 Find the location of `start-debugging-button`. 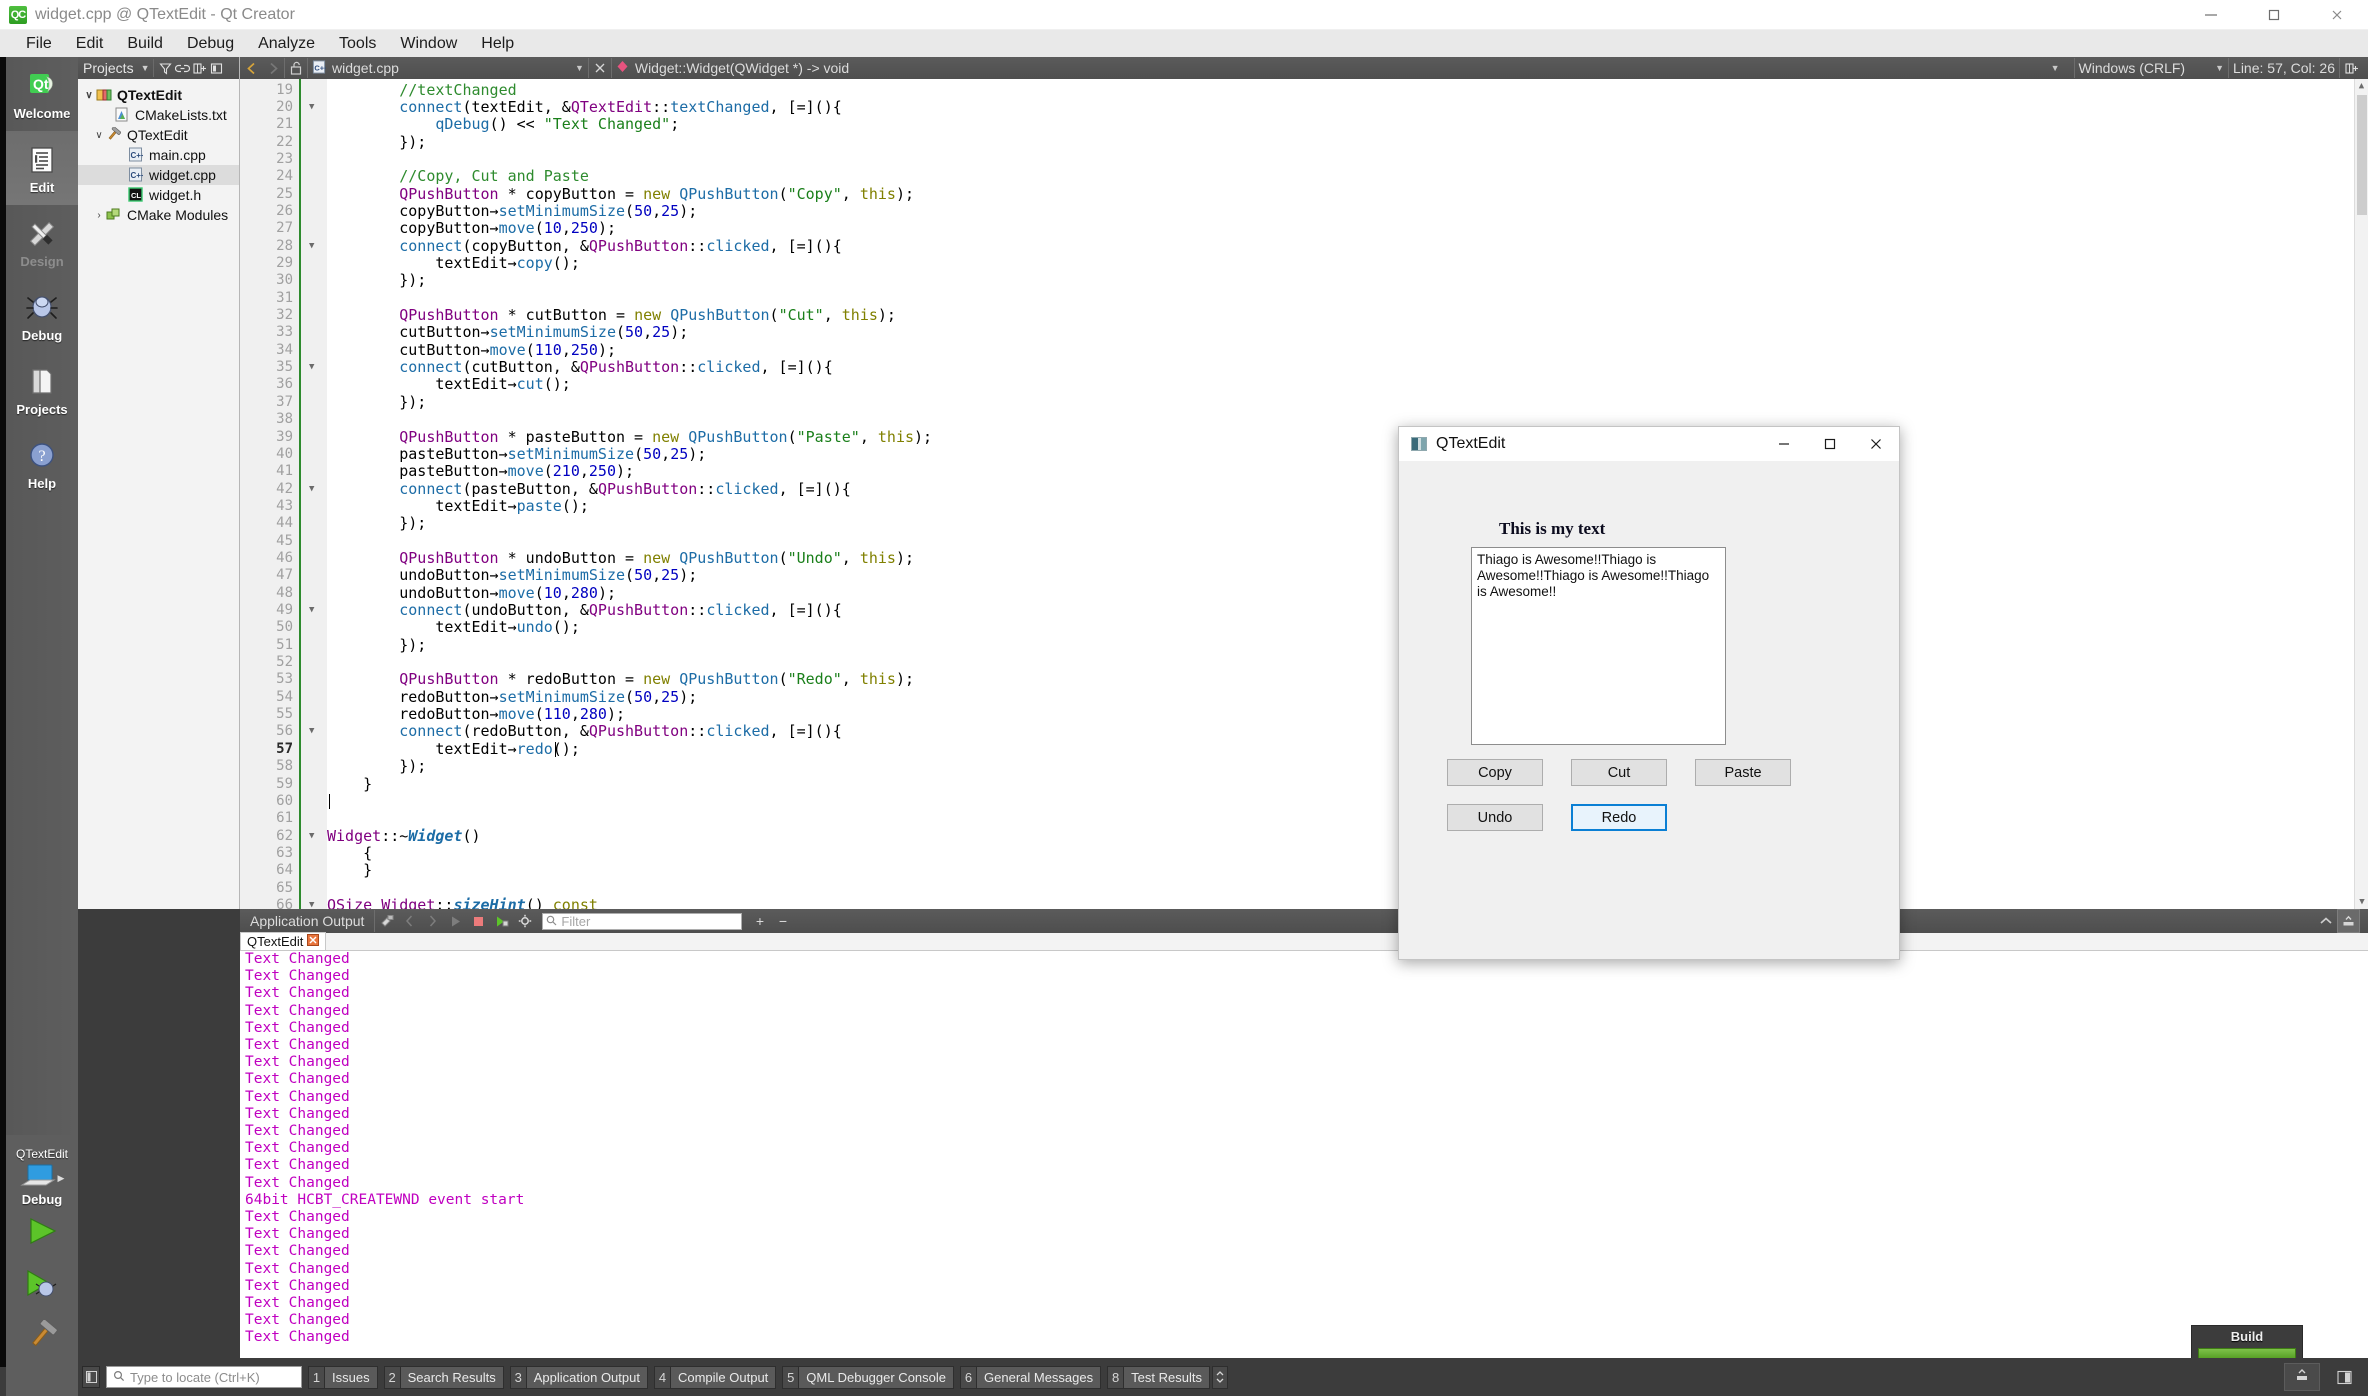

start-debugging-button is located at coordinates (42, 1285).